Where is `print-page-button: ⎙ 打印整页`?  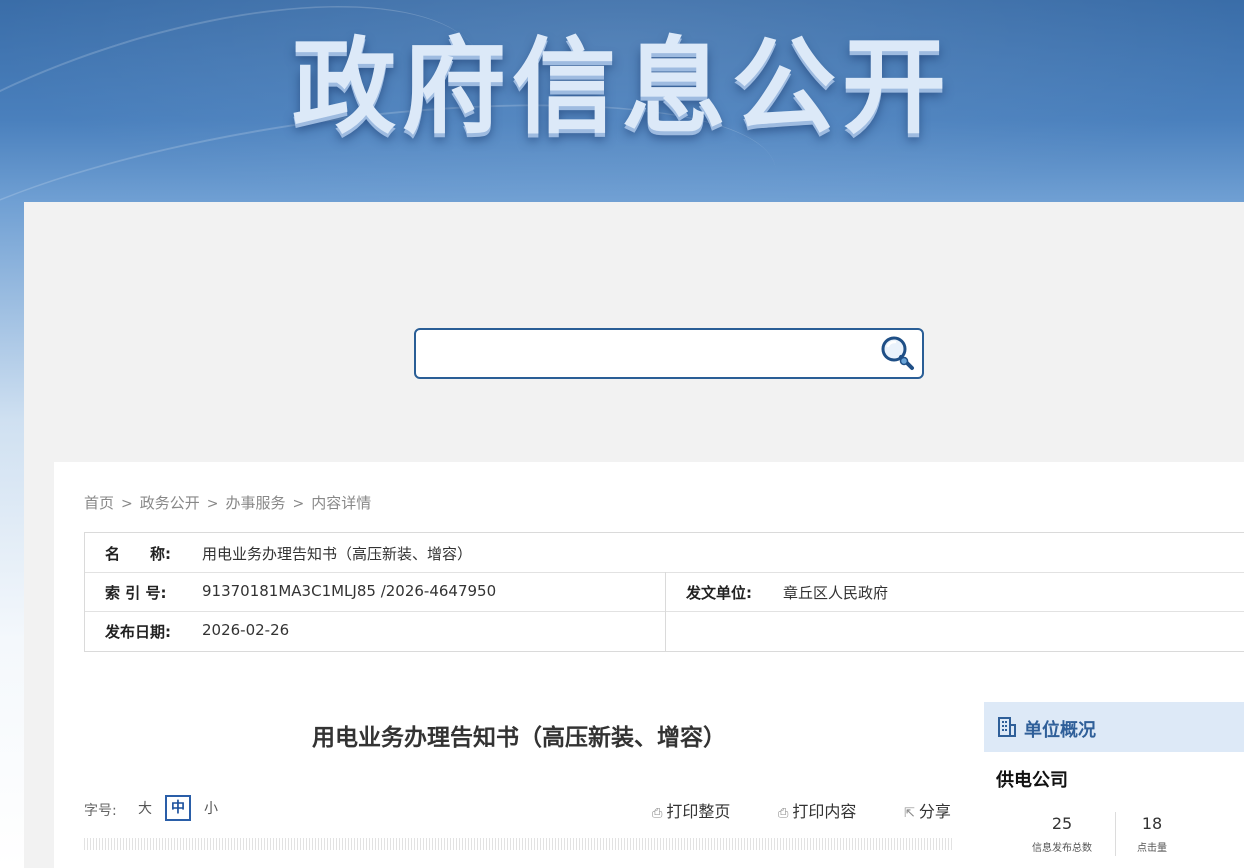
print-page-button: ⎙ 打印整页 is located at coordinates (691, 810).